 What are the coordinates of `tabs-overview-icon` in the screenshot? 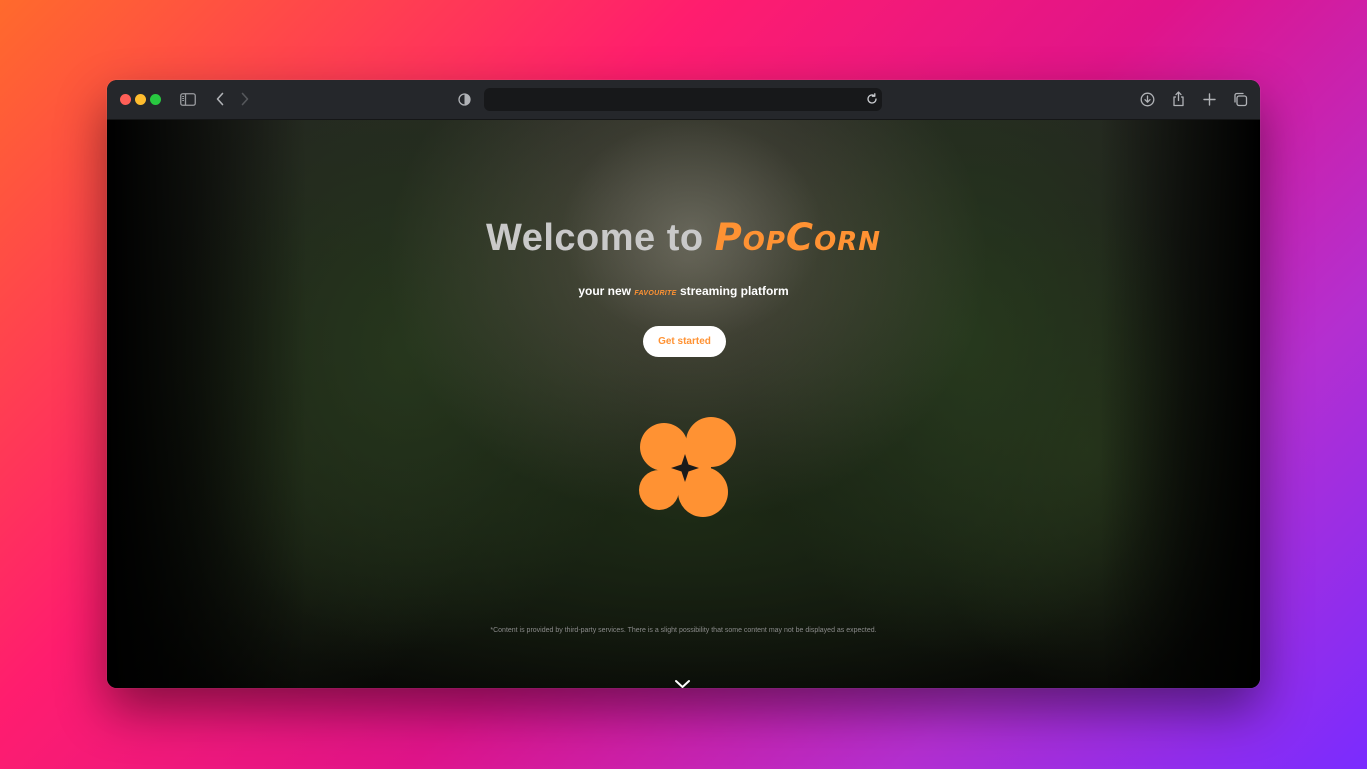 It's located at (1240, 99).